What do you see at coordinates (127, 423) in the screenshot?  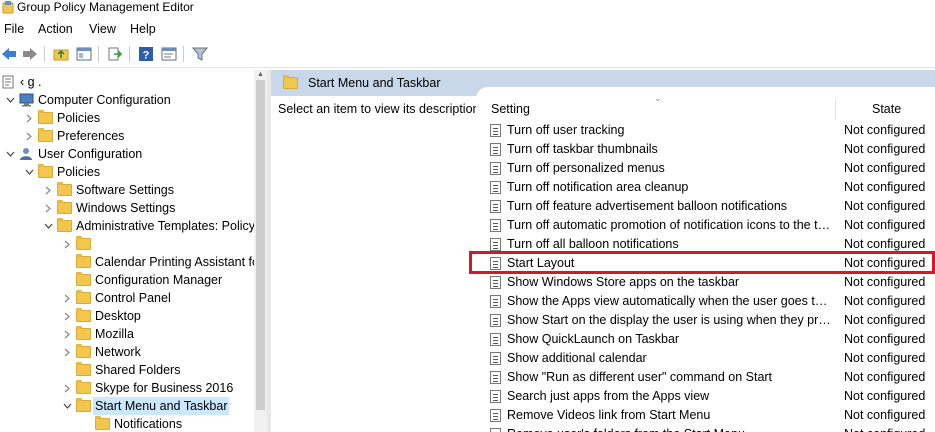 I see `tree-item: Notifications` at bounding box center [127, 423].